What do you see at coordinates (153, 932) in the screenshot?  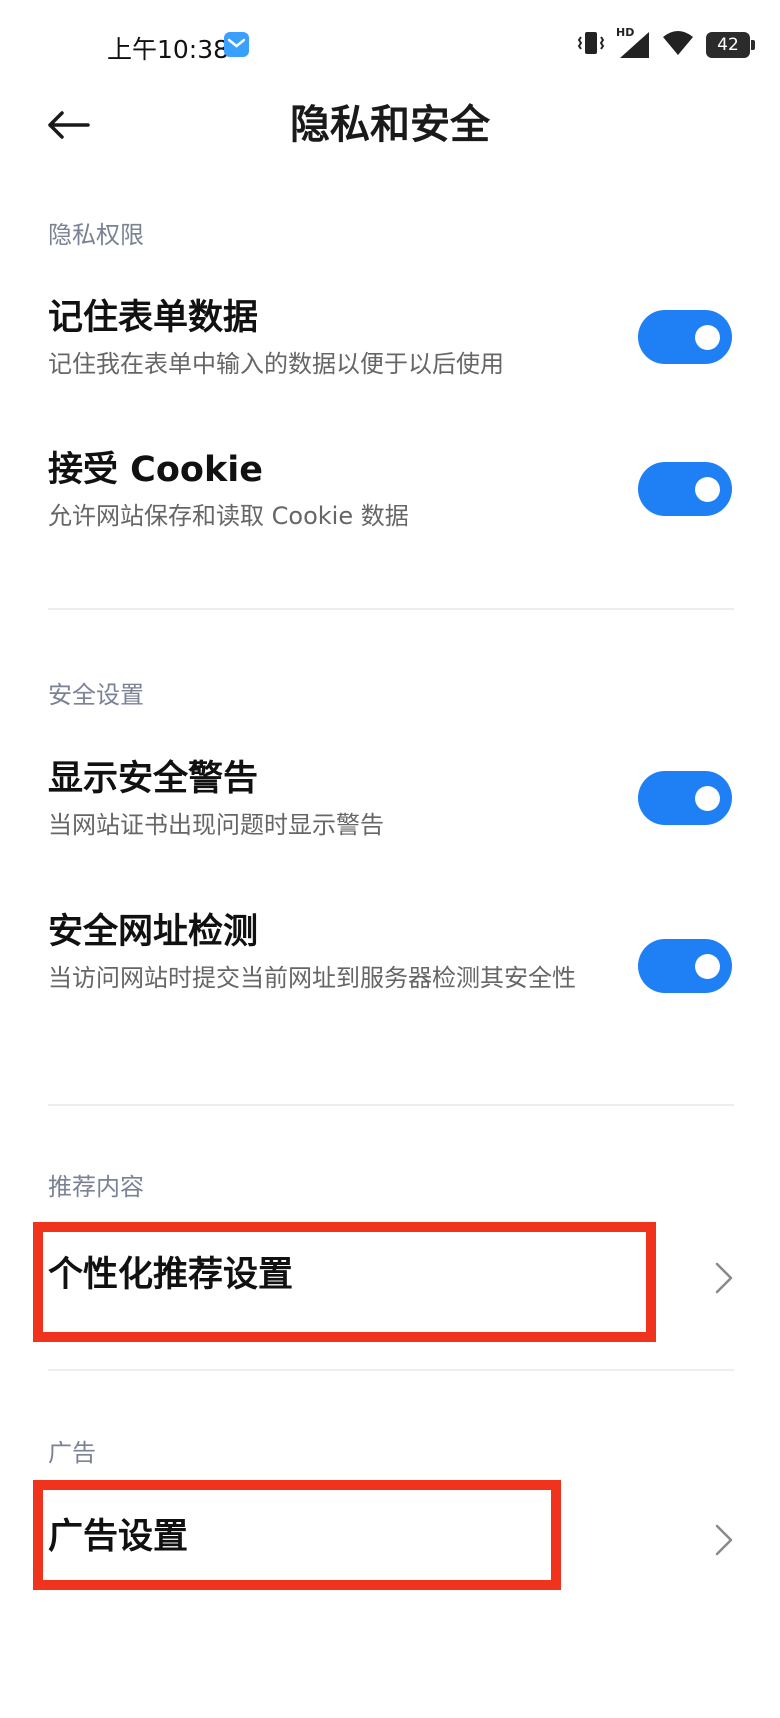 I see `setting-title: 安全网址检测` at bounding box center [153, 932].